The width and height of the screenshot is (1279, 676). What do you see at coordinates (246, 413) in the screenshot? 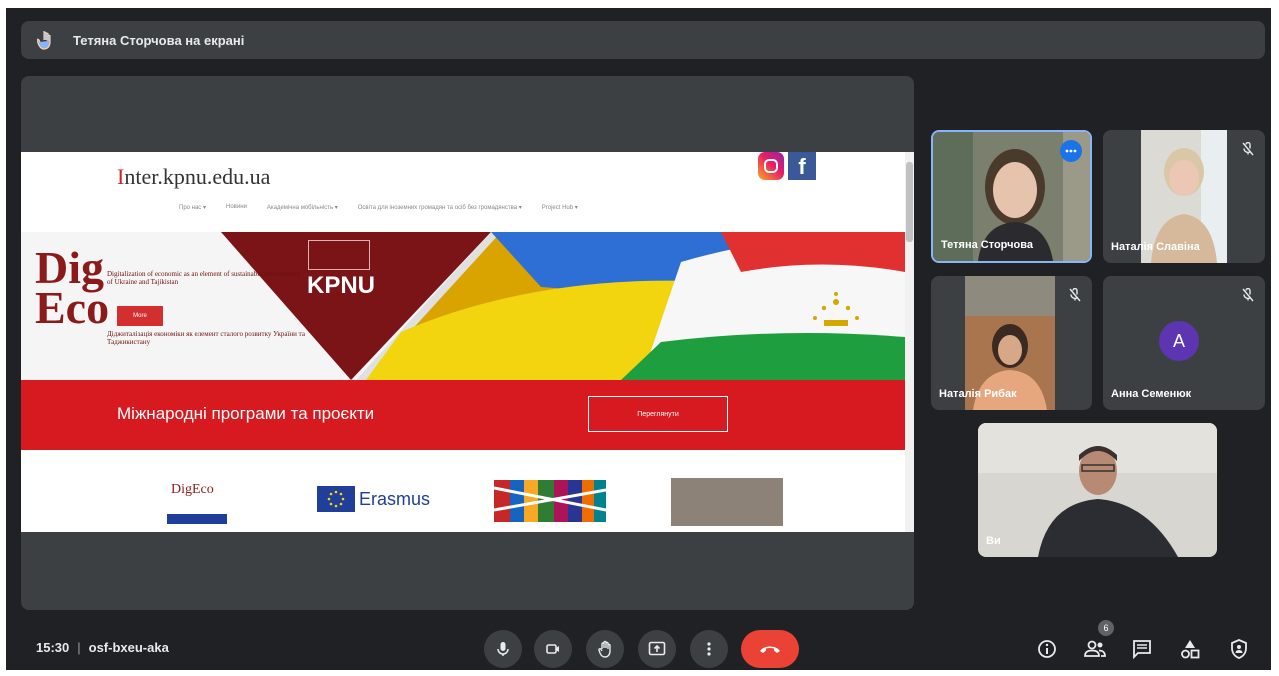
I see `programs-heading: Міжнародні програми та проєкти` at bounding box center [246, 413].